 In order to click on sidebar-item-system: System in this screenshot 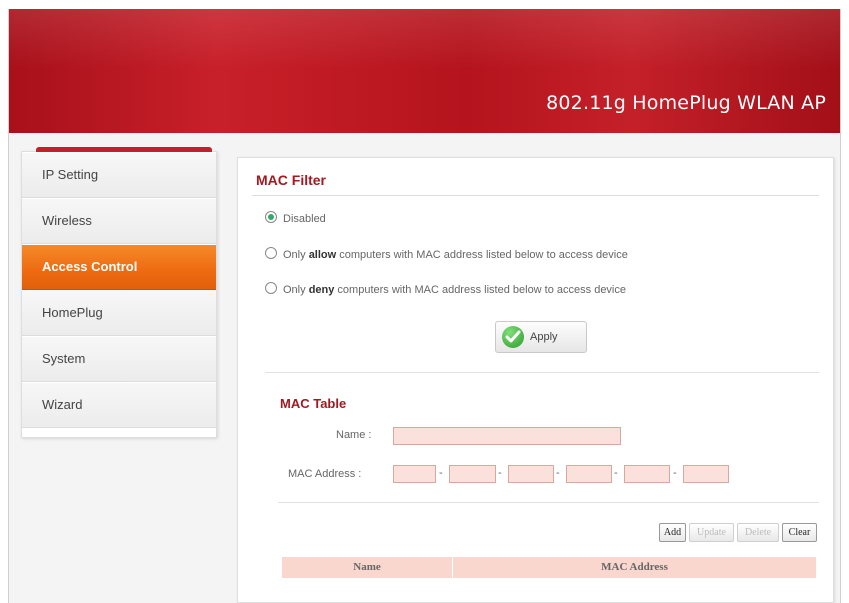, I will do `click(119, 359)`.